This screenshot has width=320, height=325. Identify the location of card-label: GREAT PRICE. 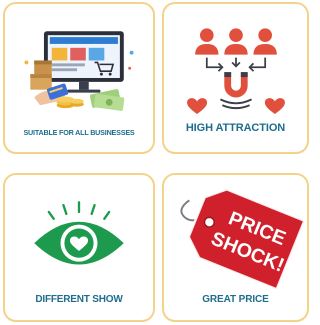
(235, 299).